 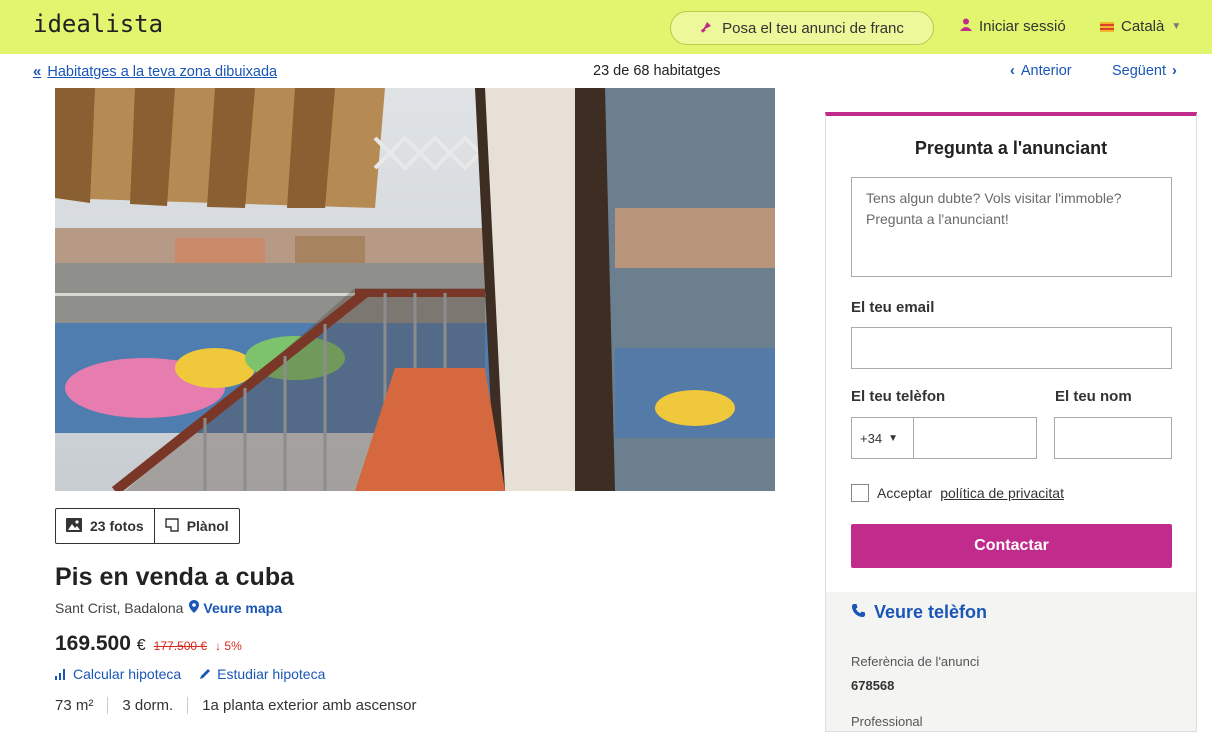 I want to click on image-icon, so click(x=74, y=526).